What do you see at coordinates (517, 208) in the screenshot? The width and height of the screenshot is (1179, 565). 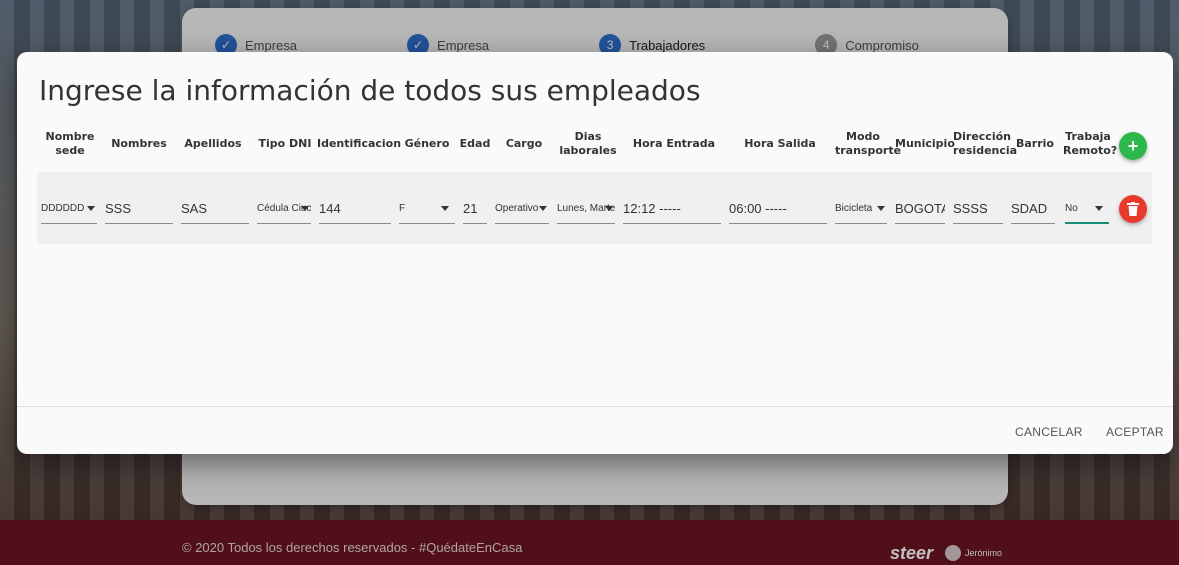 I see `select-value: Operativo` at bounding box center [517, 208].